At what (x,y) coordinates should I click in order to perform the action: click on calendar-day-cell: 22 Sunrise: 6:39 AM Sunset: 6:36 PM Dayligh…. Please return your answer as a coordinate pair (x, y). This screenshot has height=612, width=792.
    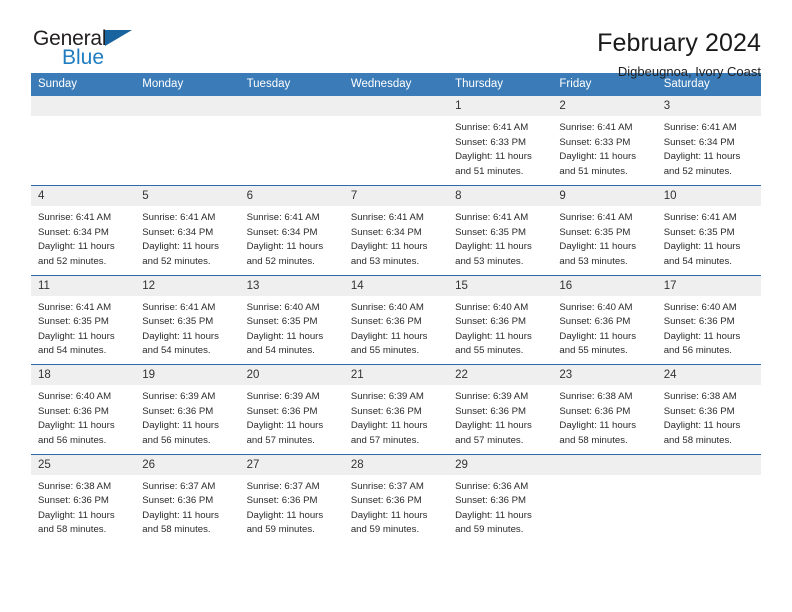
    Looking at the image, I should click on (500, 409).